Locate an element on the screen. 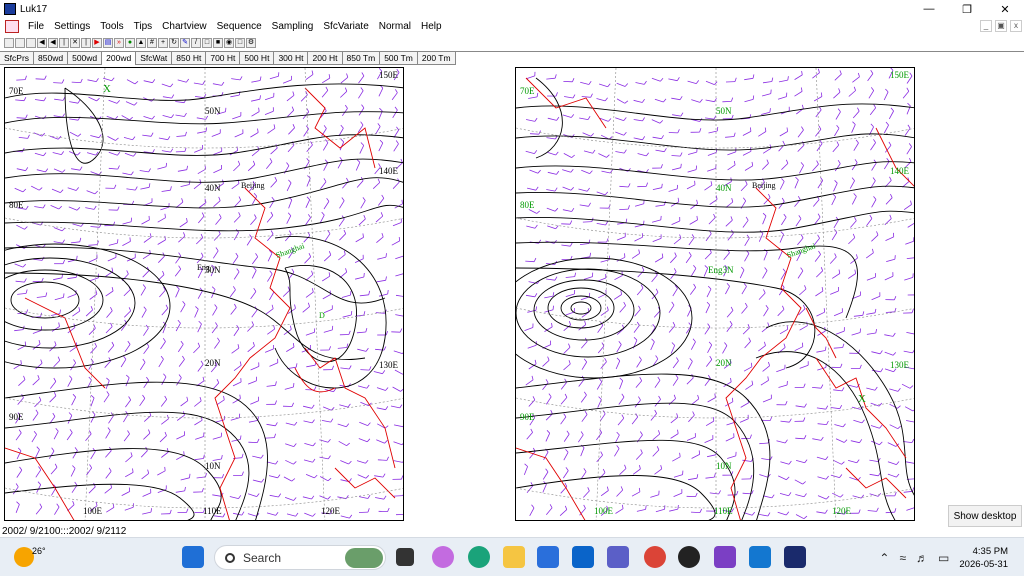 The height and width of the screenshot is (577, 1024). lon-label-80e: 80E is located at coordinates (527, 205).